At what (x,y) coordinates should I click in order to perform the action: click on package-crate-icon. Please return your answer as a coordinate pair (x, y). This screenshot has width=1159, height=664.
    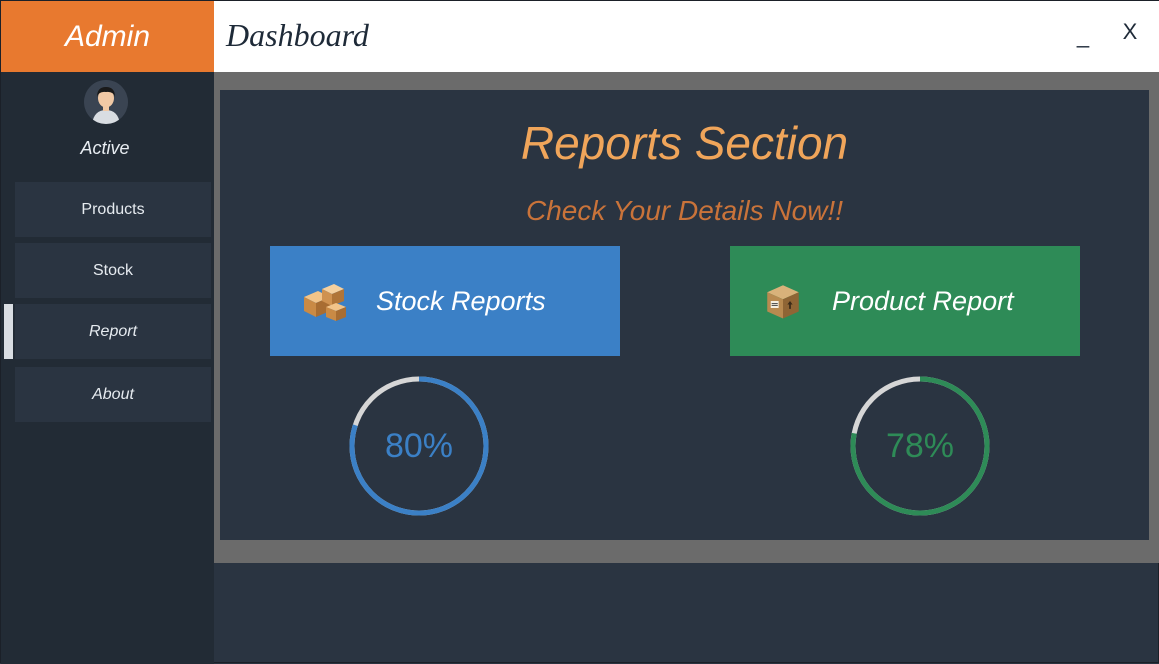
    Looking at the image, I should click on (783, 302).